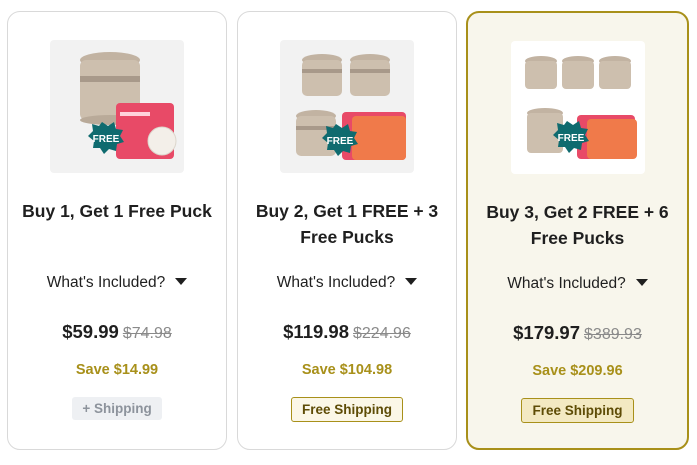 This screenshot has height=465, width=697. I want to click on savings-text: Save $209.96, so click(577, 371).